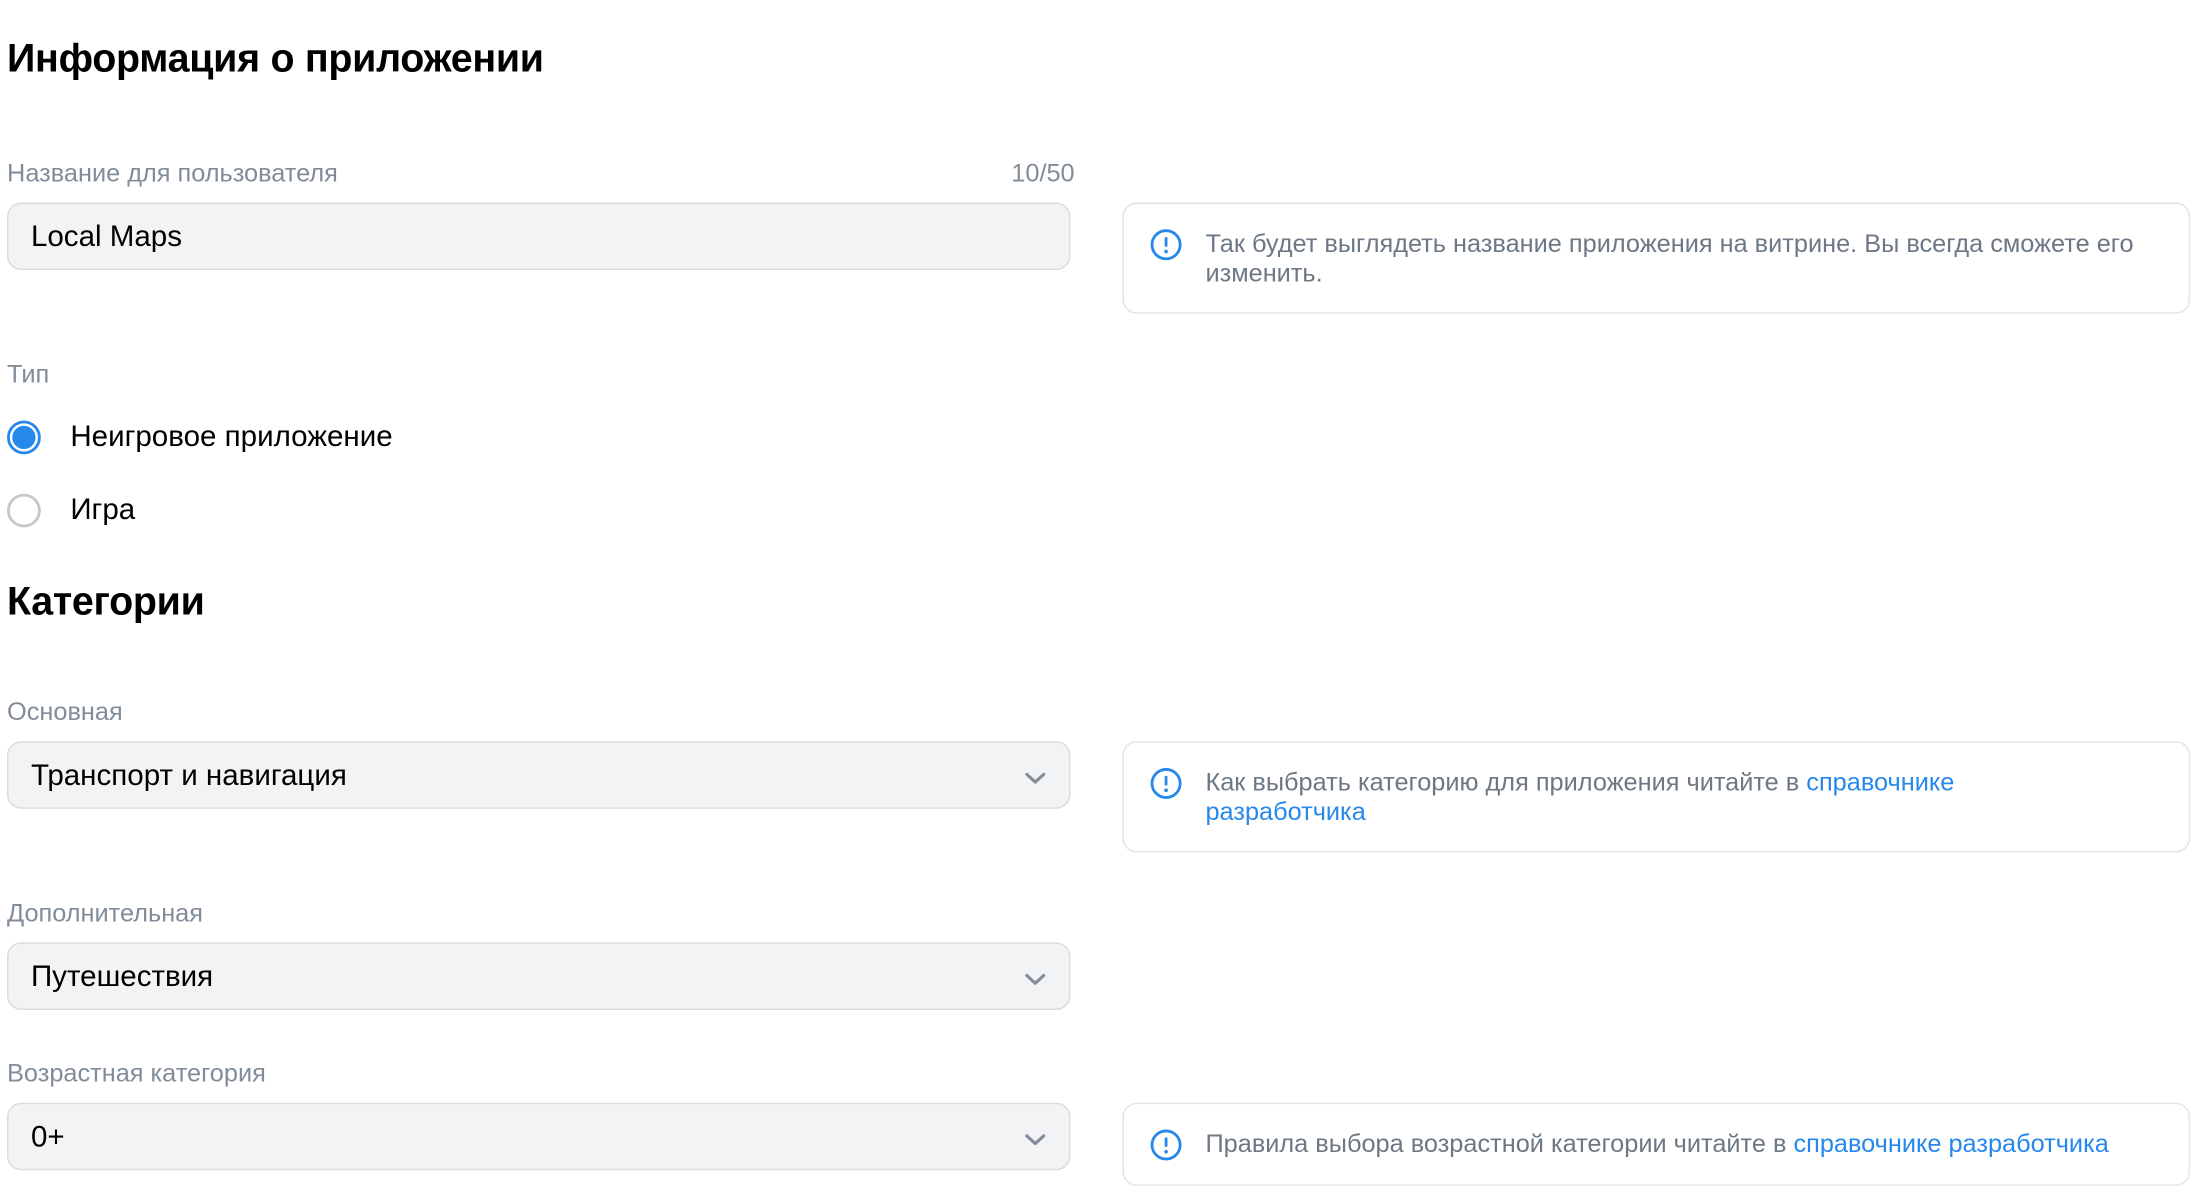 Image resolution: width=2196 pixels, height=1194 pixels. I want to click on radio-label-non-game: Неигровое приложение, so click(231, 436).